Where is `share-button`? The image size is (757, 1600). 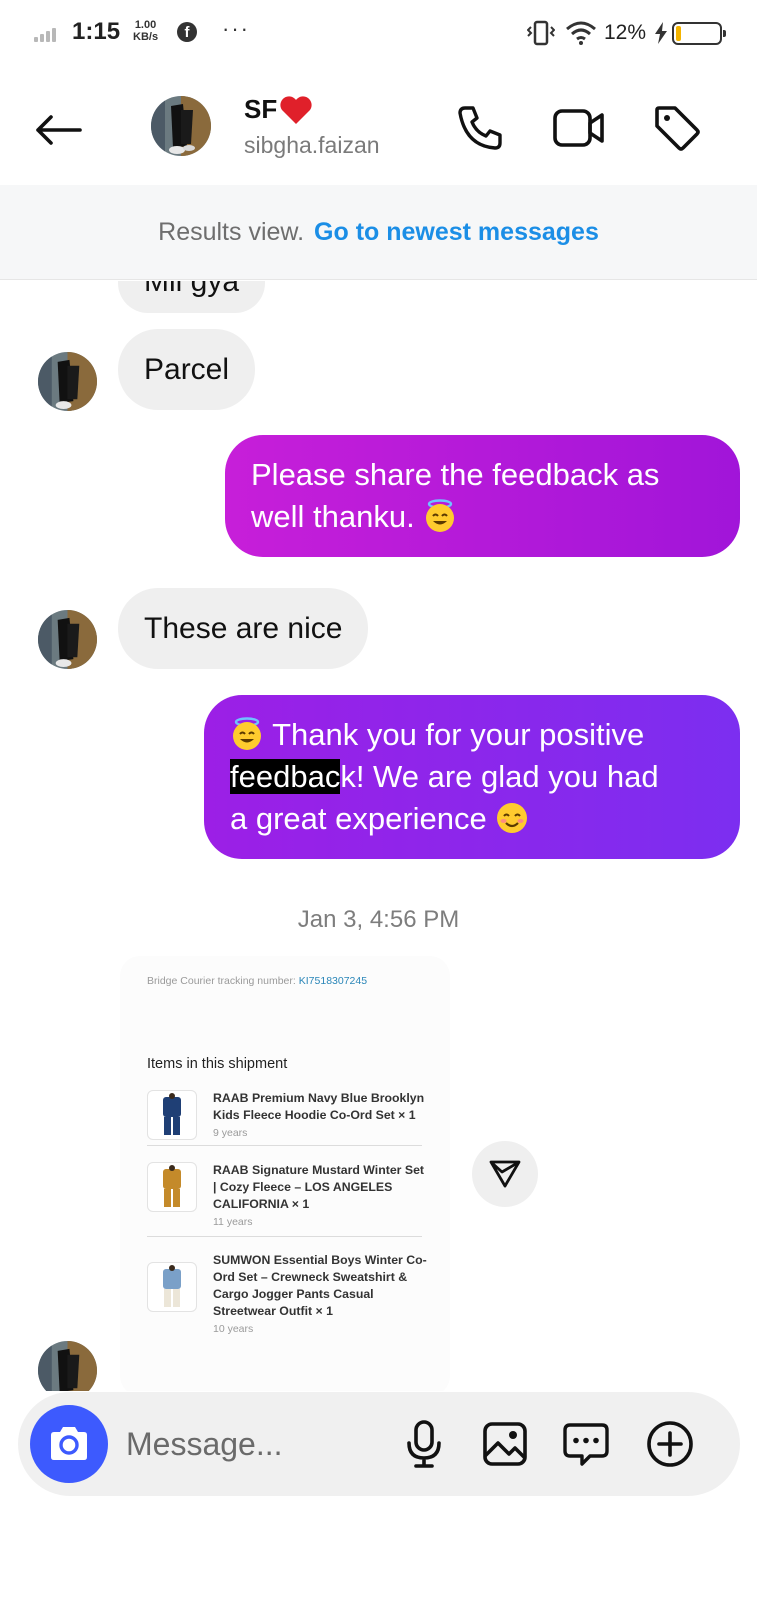
share-button is located at coordinates (505, 1174).